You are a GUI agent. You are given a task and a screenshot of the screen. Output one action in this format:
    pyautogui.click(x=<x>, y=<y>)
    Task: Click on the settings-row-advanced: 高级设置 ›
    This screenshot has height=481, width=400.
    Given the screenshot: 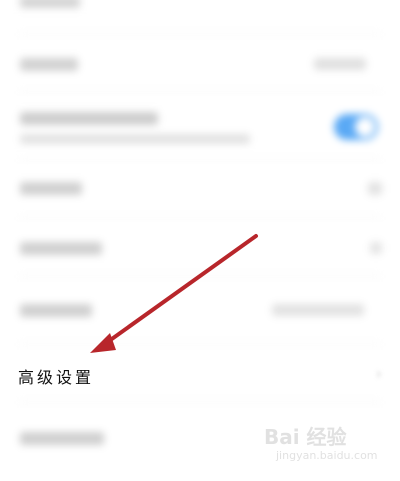 What is the action you would take?
    pyautogui.click(x=200, y=375)
    